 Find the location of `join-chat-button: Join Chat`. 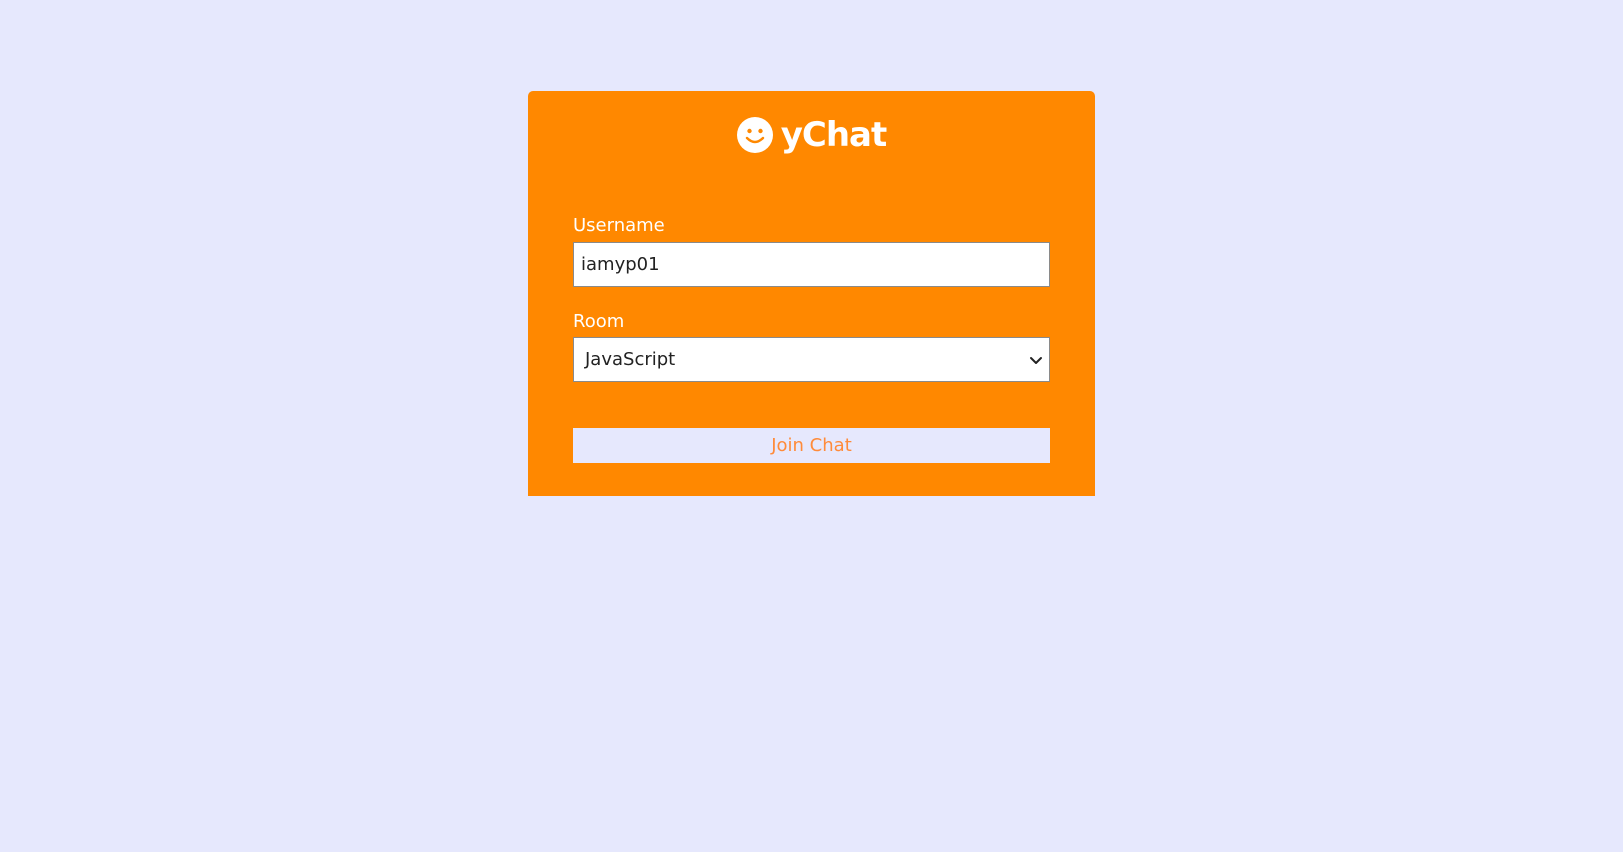

join-chat-button: Join Chat is located at coordinates (811, 445).